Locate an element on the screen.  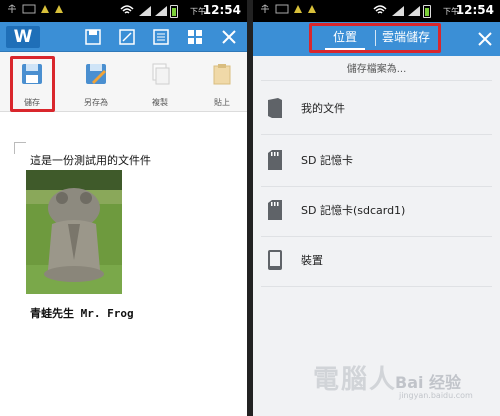
ribbon-copy-label: 複製 is located at coordinates (160, 102).